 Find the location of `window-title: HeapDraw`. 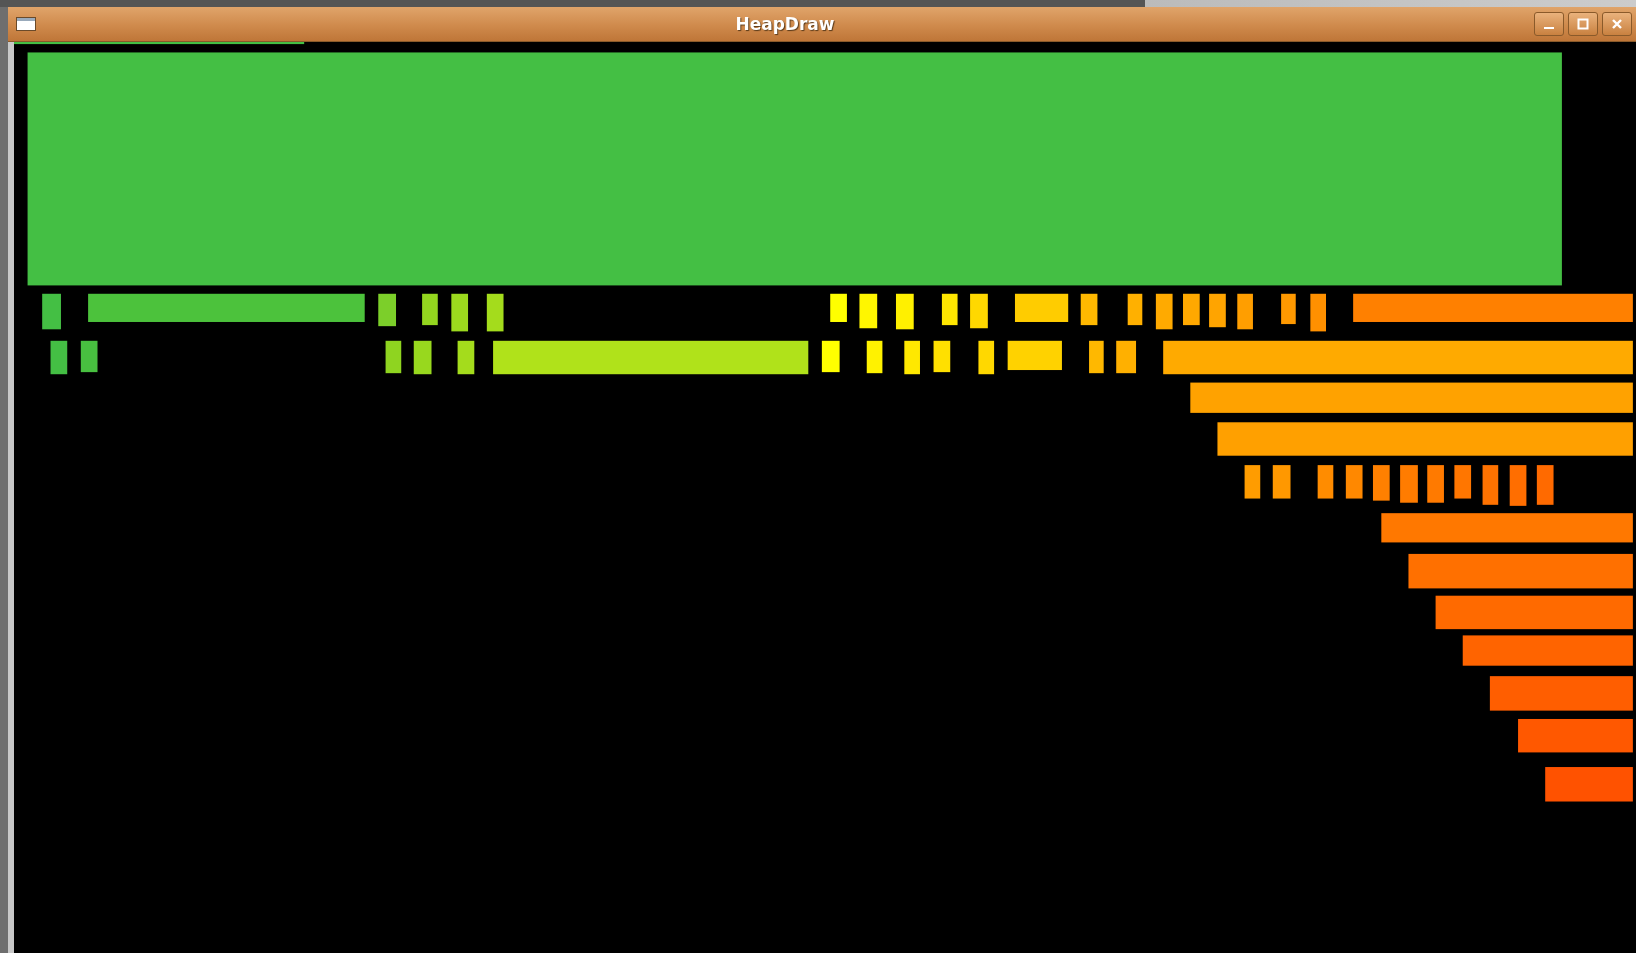

window-title: HeapDraw is located at coordinates (785, 24).